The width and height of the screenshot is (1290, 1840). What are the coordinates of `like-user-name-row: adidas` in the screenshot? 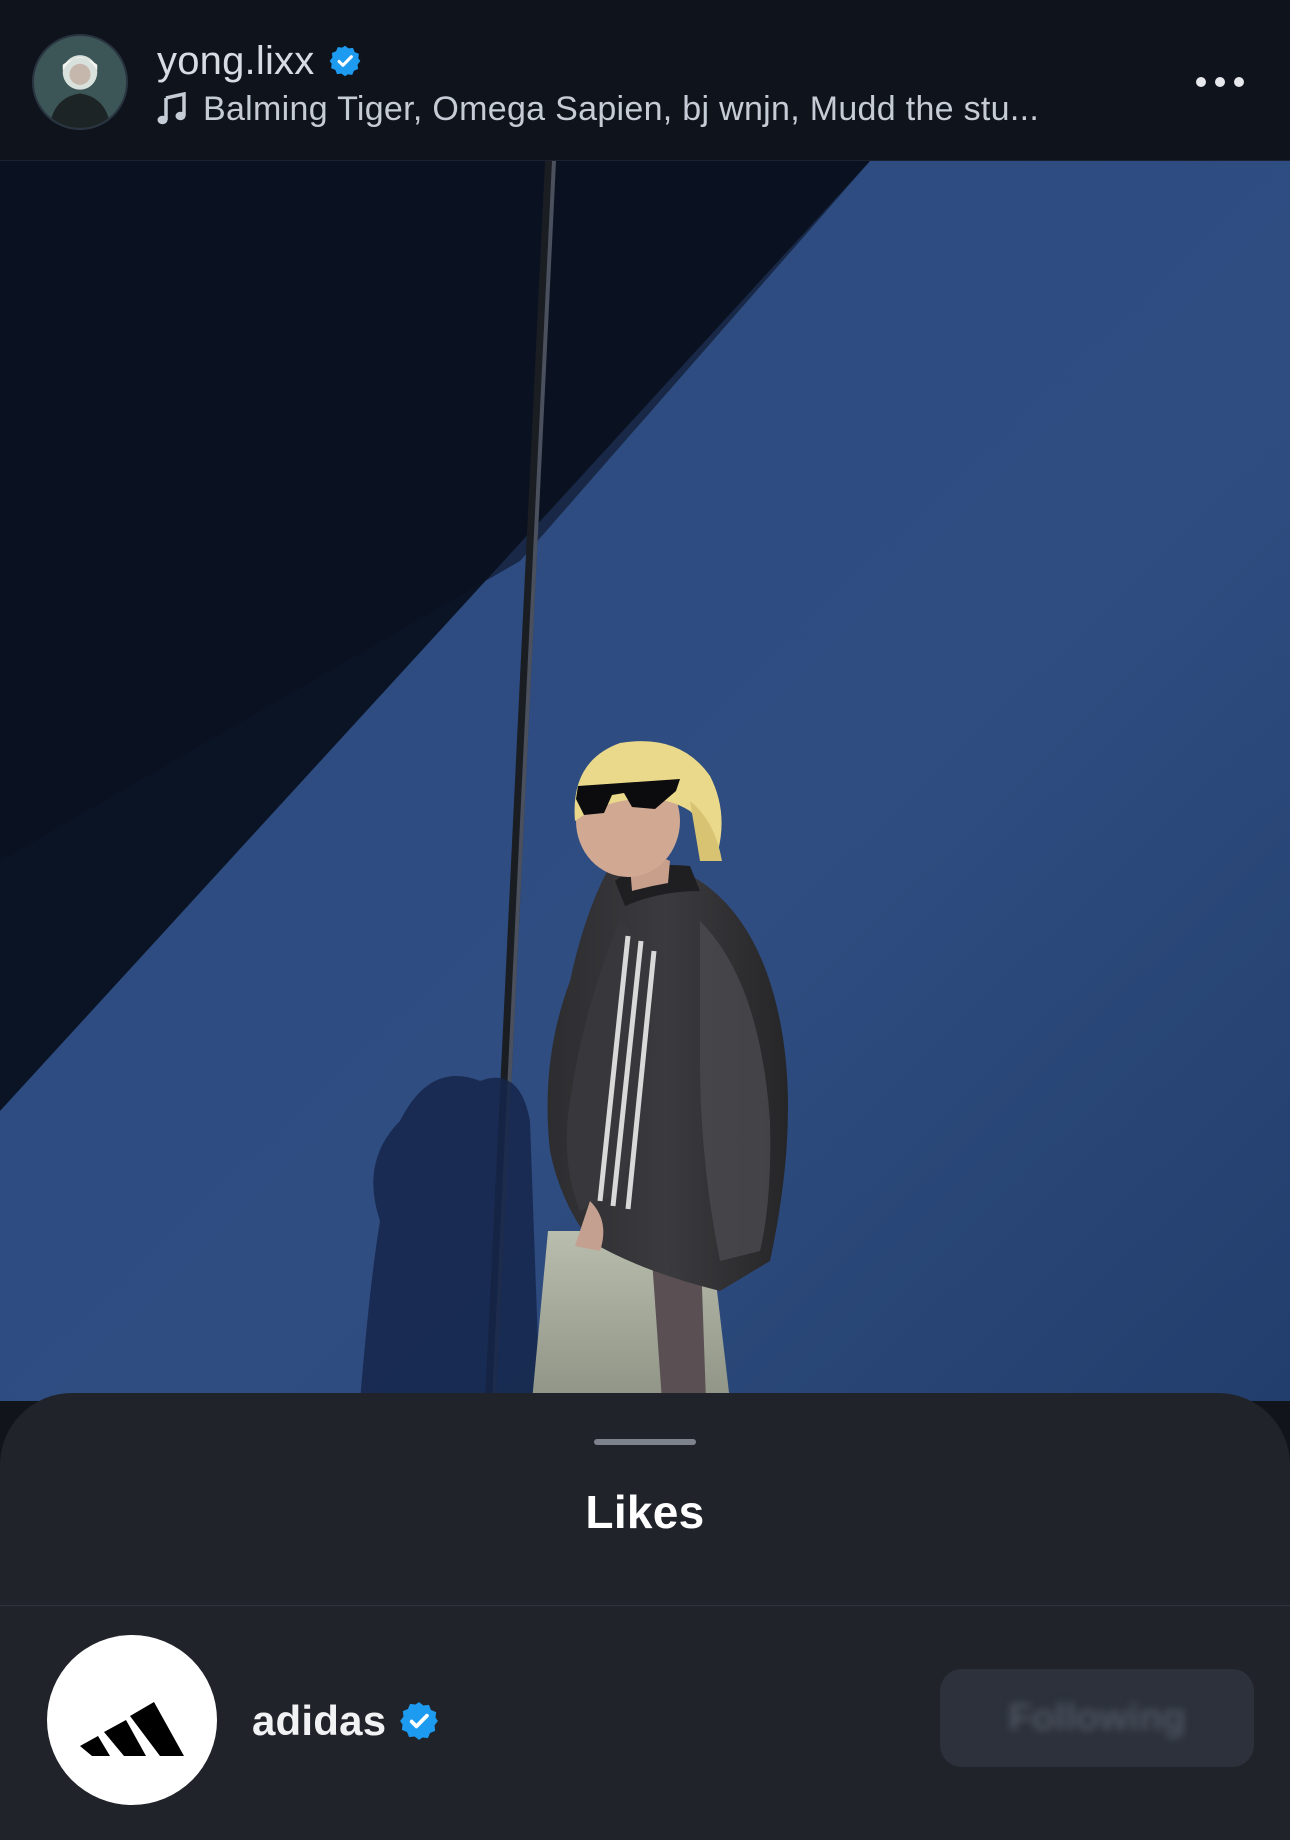 It's located at (346, 1721).